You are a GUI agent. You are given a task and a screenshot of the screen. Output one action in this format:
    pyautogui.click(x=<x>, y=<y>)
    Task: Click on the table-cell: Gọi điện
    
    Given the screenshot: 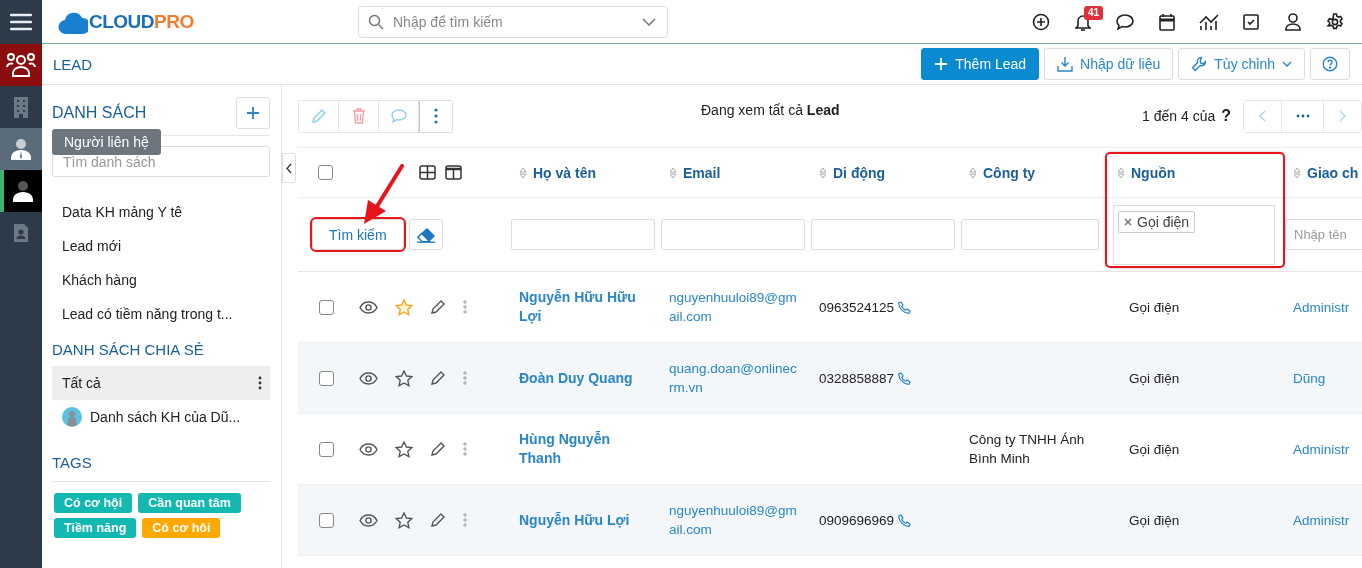 What is the action you would take?
    pyautogui.click(x=1154, y=520)
    